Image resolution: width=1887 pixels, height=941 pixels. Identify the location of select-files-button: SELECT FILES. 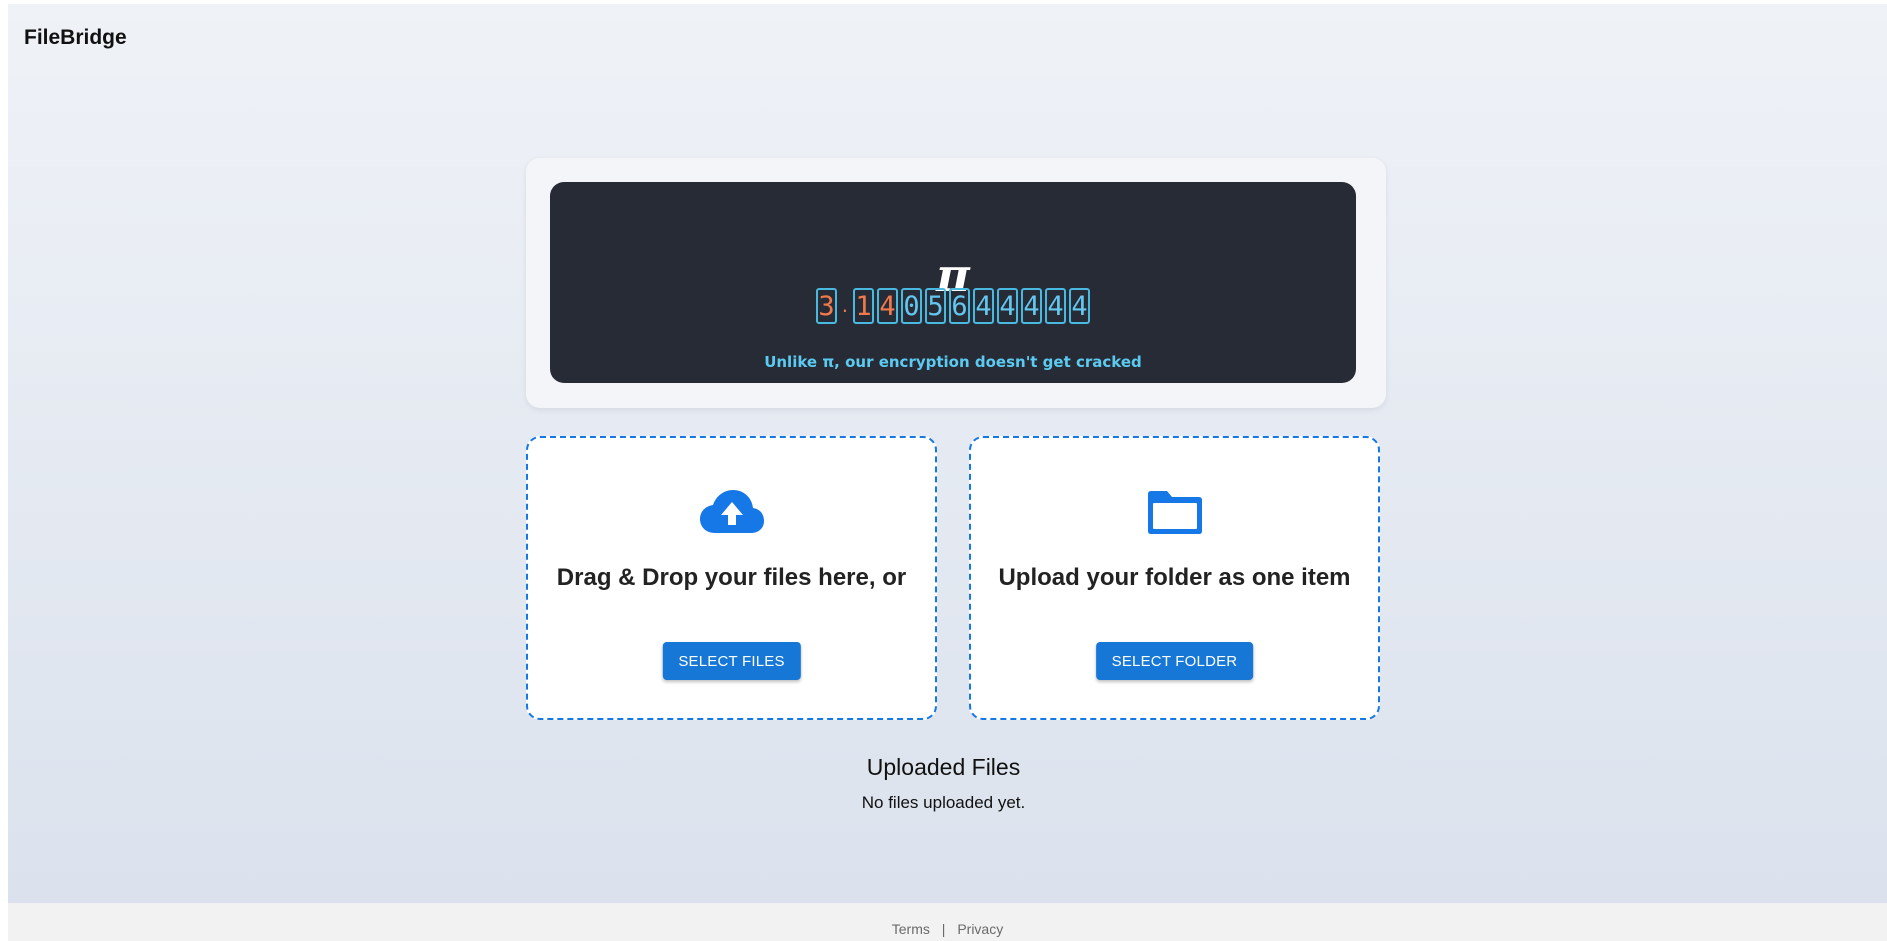
(731, 661).